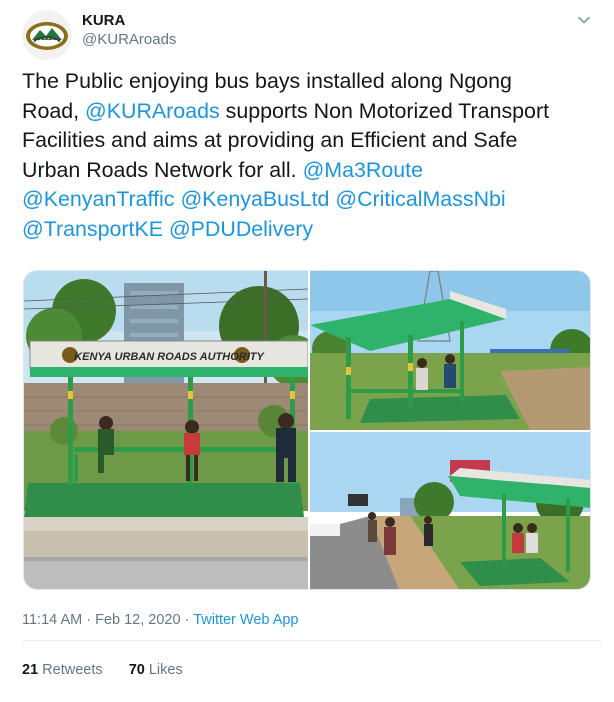  Describe the element at coordinates (241, 229) in the screenshot. I see `mention-link: @PDUDelivery` at that location.